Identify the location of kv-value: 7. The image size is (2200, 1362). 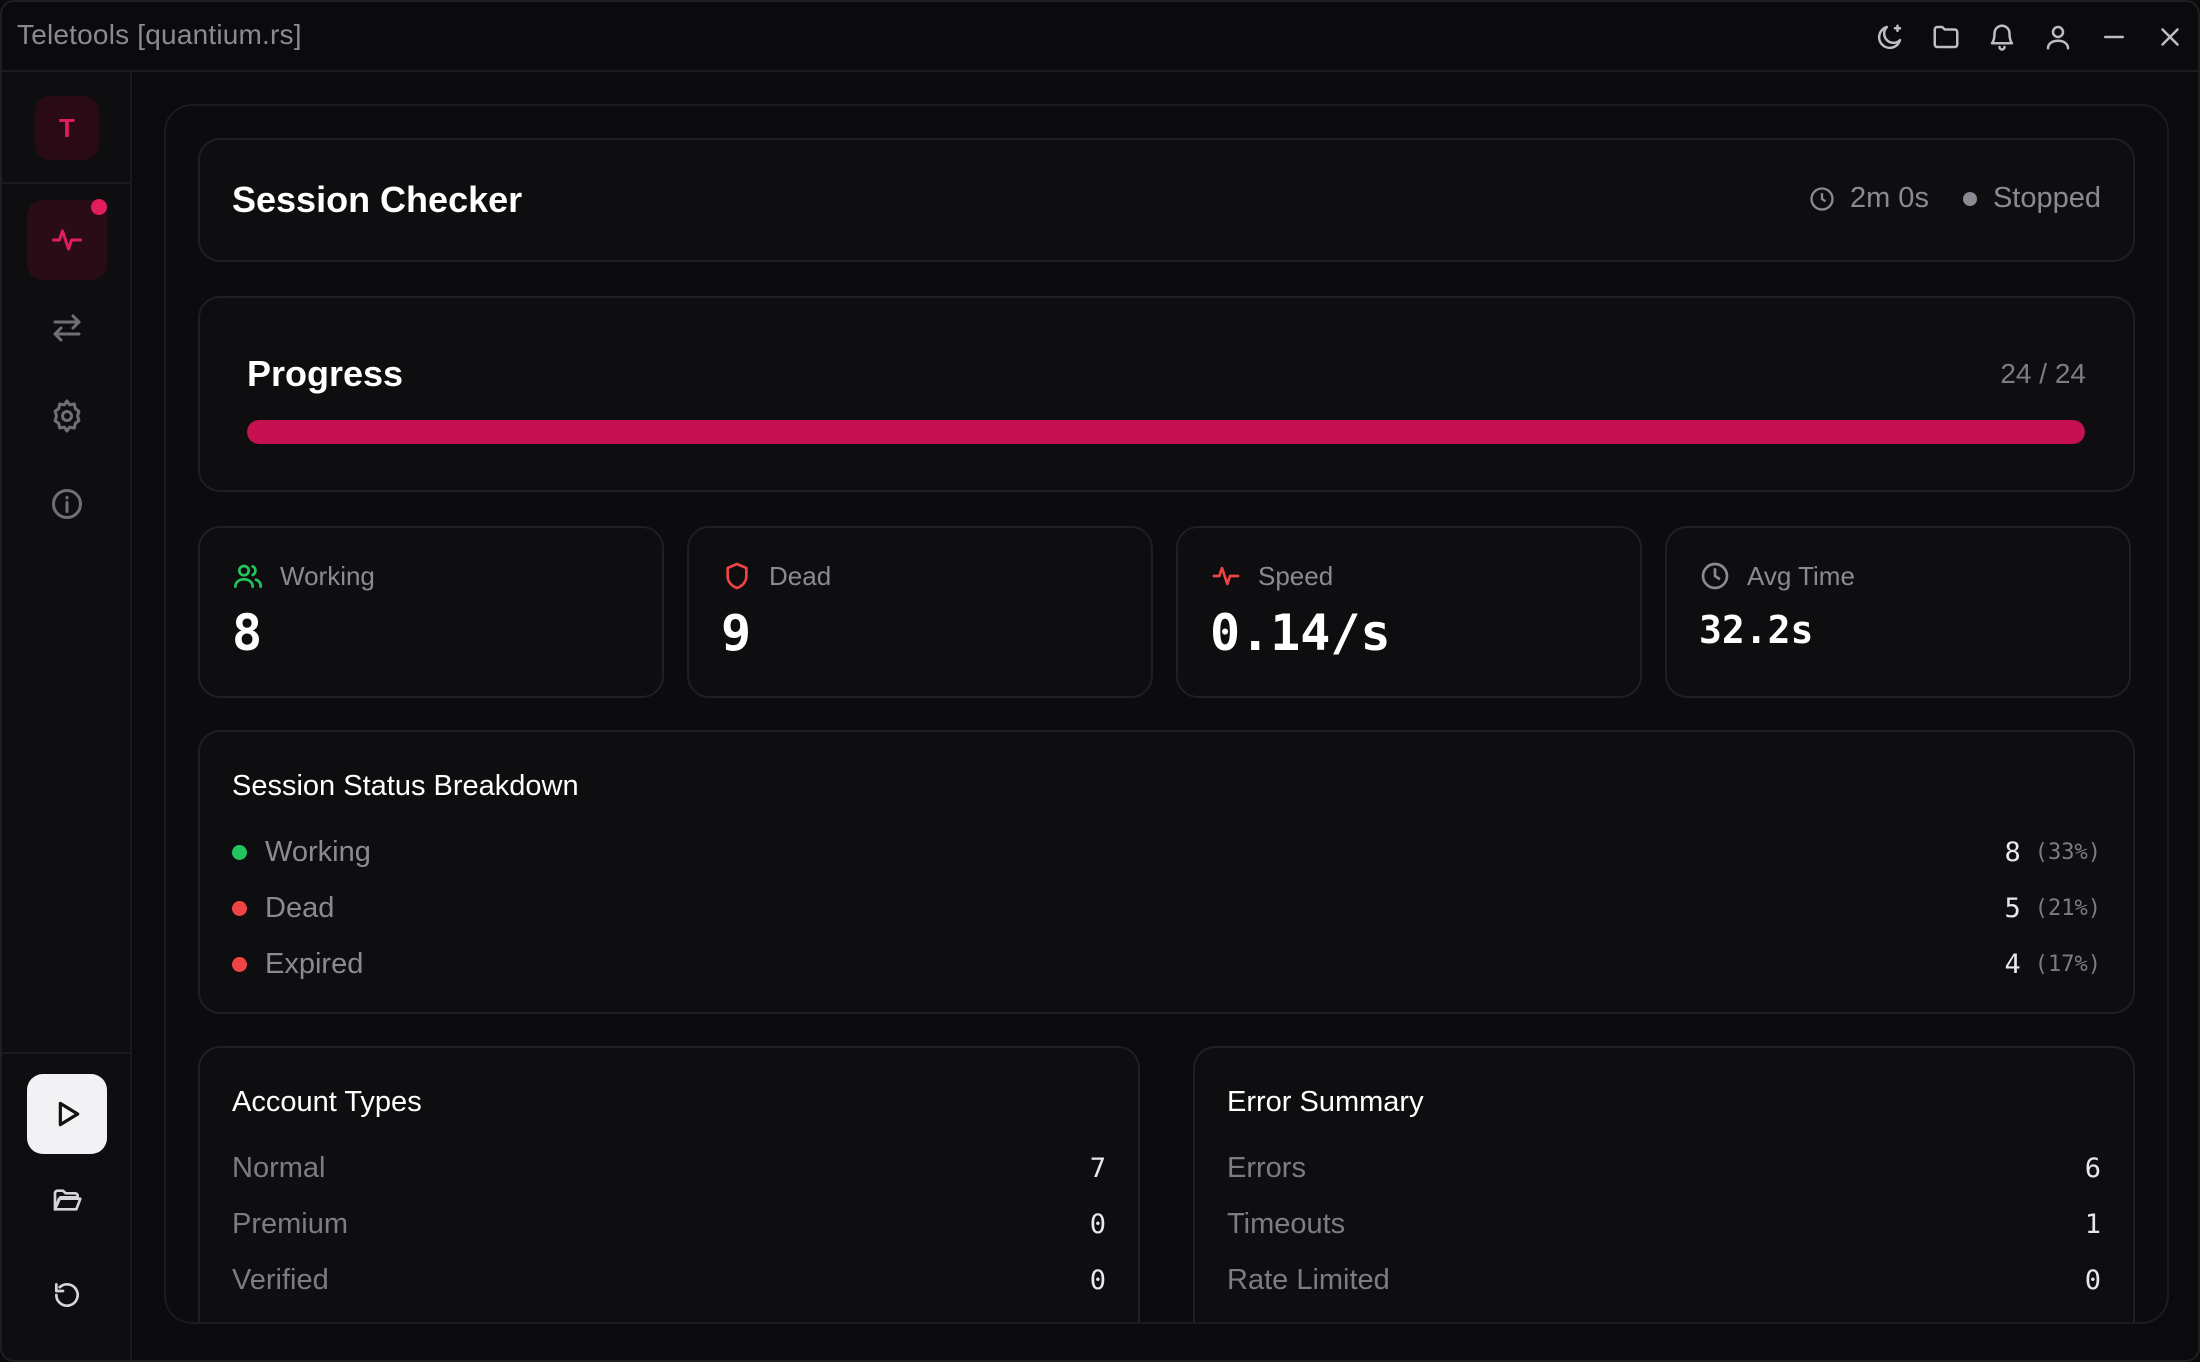
(1097, 1168).